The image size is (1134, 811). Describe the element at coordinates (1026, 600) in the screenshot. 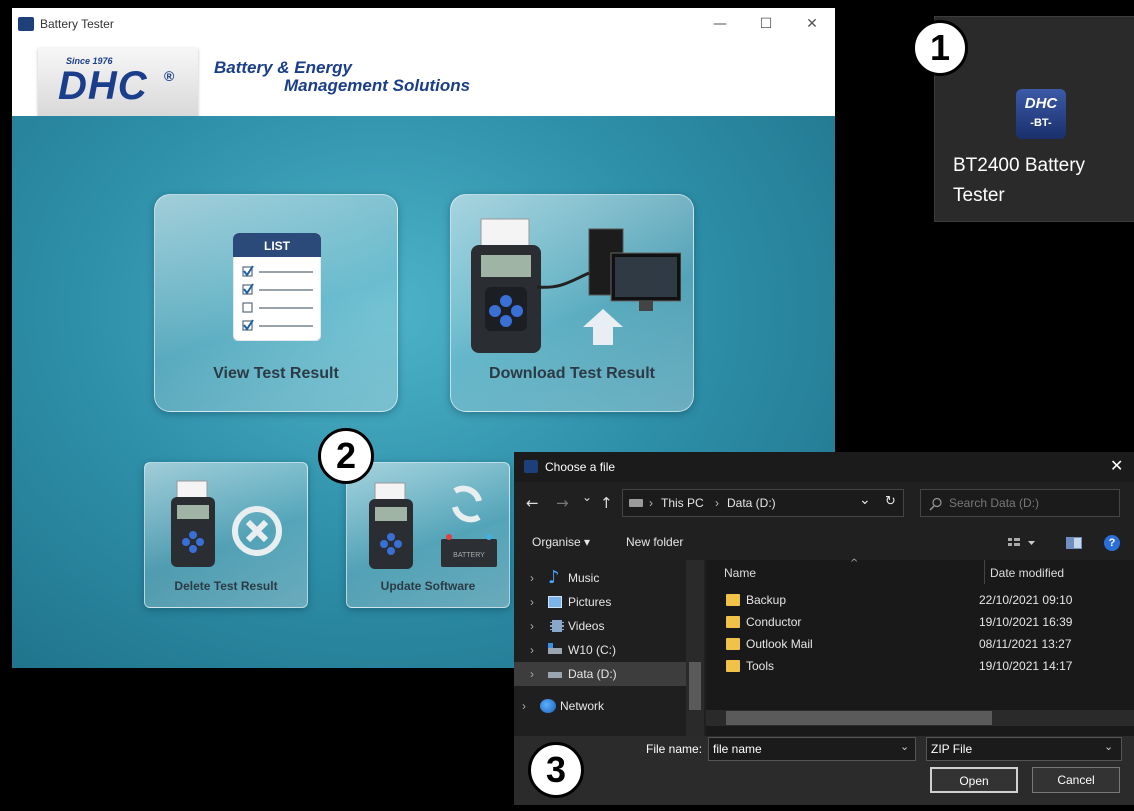

I see `file-date: 22/10/2021 09:10` at that location.